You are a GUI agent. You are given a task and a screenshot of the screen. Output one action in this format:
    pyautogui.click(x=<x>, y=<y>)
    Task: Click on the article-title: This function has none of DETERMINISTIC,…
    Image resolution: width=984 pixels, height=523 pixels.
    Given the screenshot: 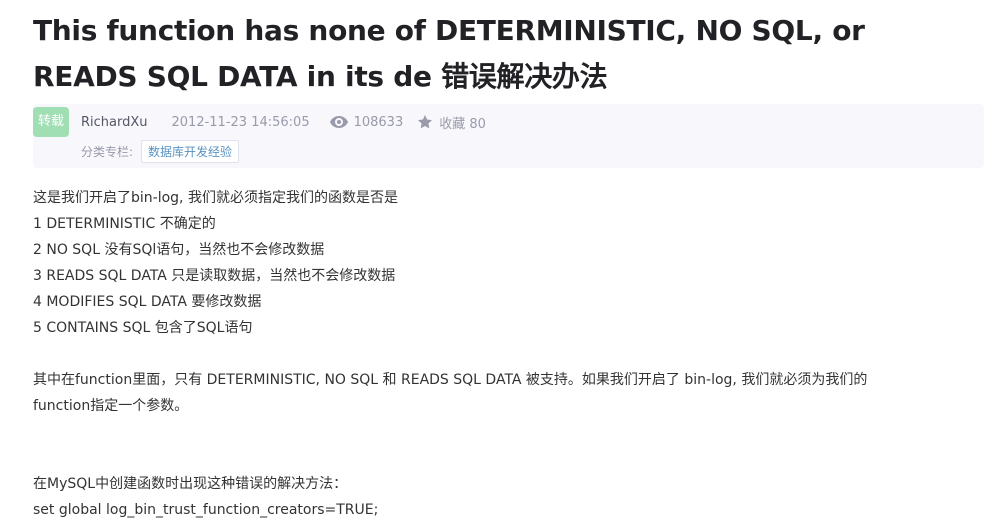 What is the action you would take?
    pyautogui.click(x=449, y=53)
    